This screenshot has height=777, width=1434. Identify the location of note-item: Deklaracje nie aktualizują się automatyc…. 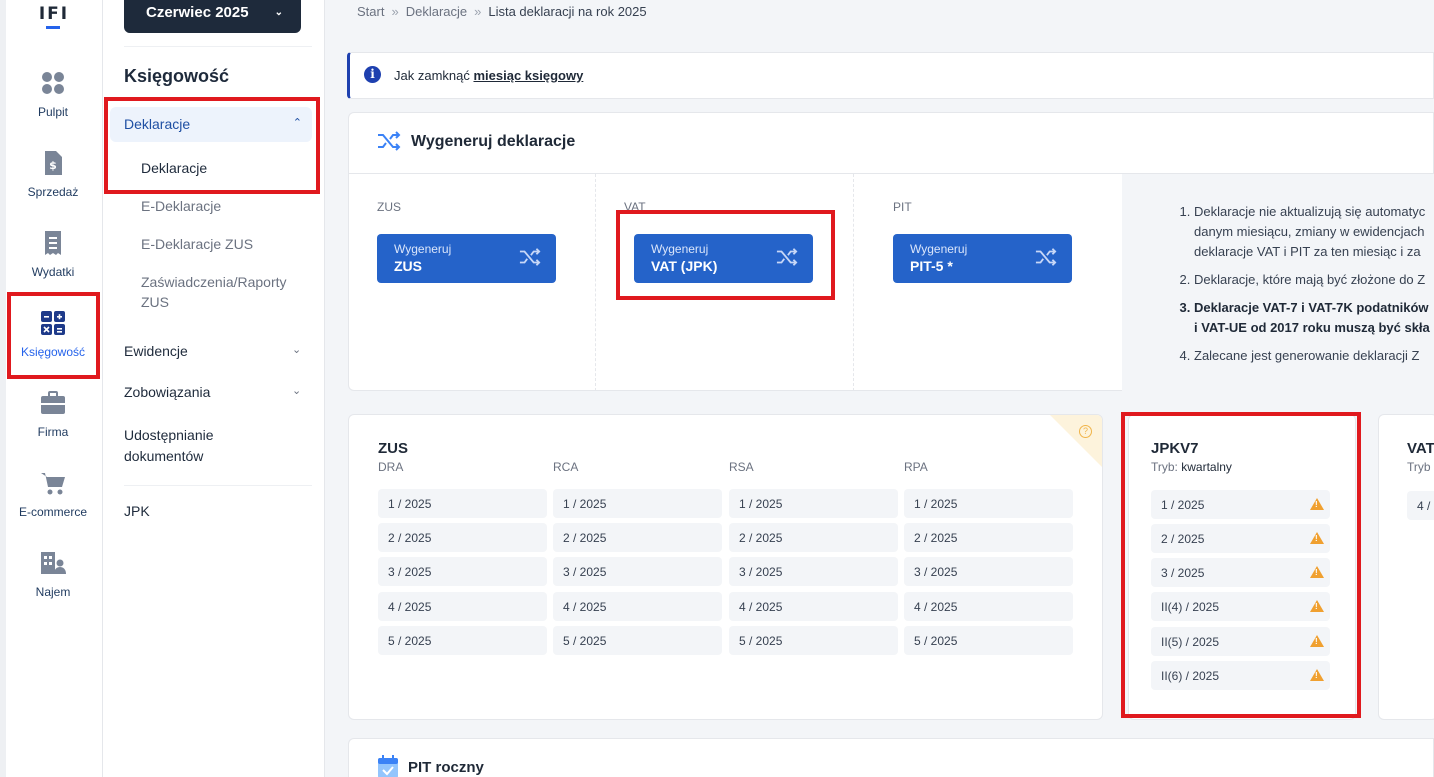
(1314, 232).